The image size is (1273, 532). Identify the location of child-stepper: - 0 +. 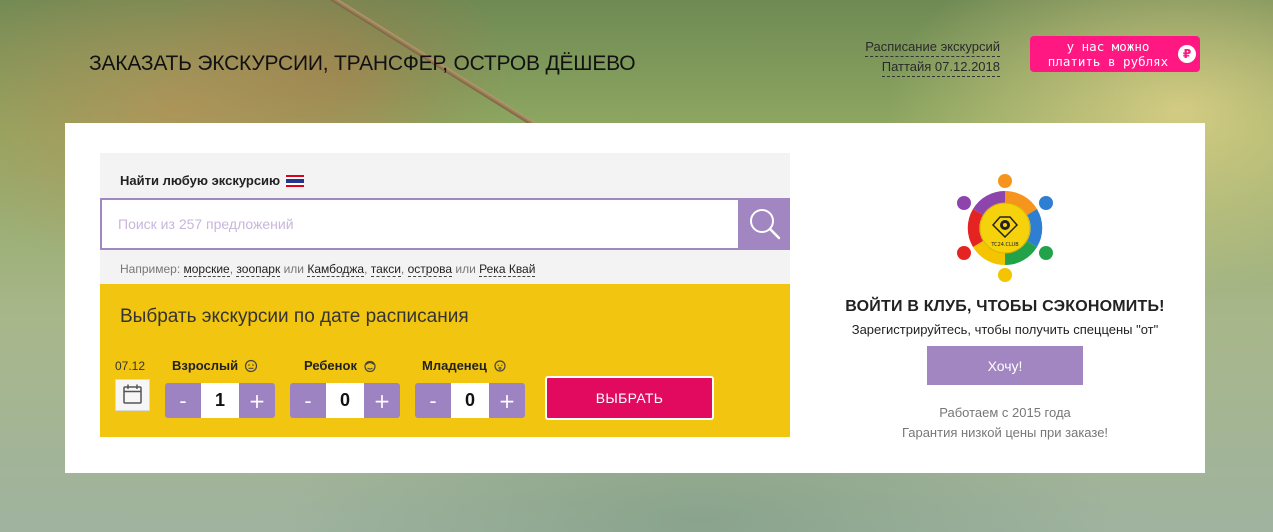
(345, 400).